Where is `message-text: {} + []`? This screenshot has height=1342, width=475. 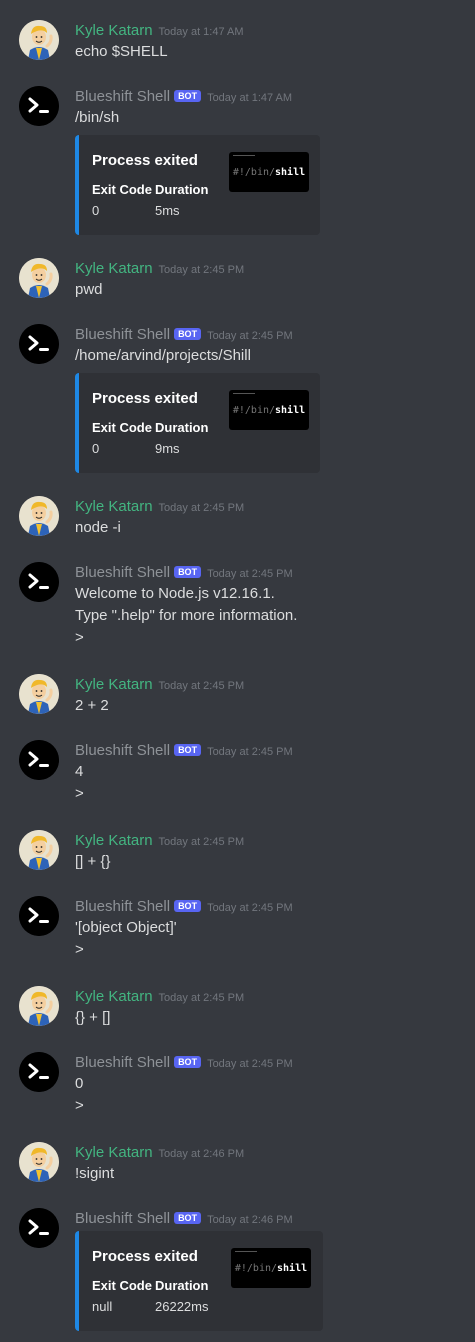 message-text: {} + [] is located at coordinates (93, 1017).